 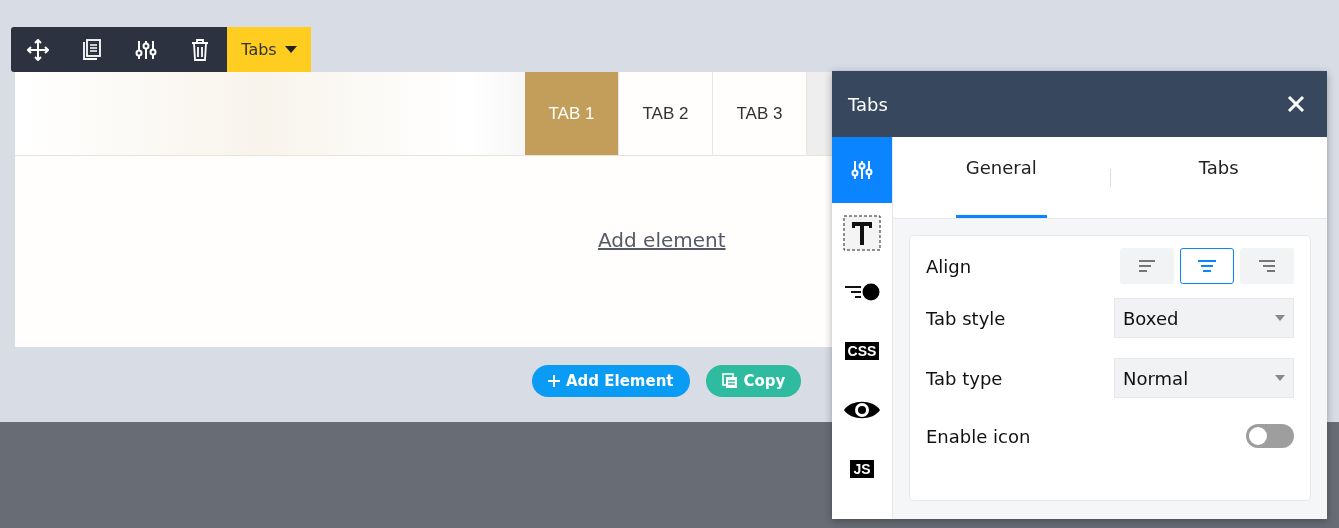 I want to click on js-tab: JS, so click(x=862, y=468).